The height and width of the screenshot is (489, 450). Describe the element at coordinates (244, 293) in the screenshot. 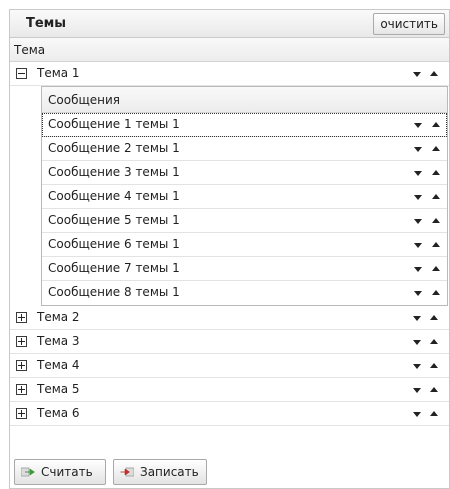

I see `message-row: Сообщение 8 темы 1` at that location.